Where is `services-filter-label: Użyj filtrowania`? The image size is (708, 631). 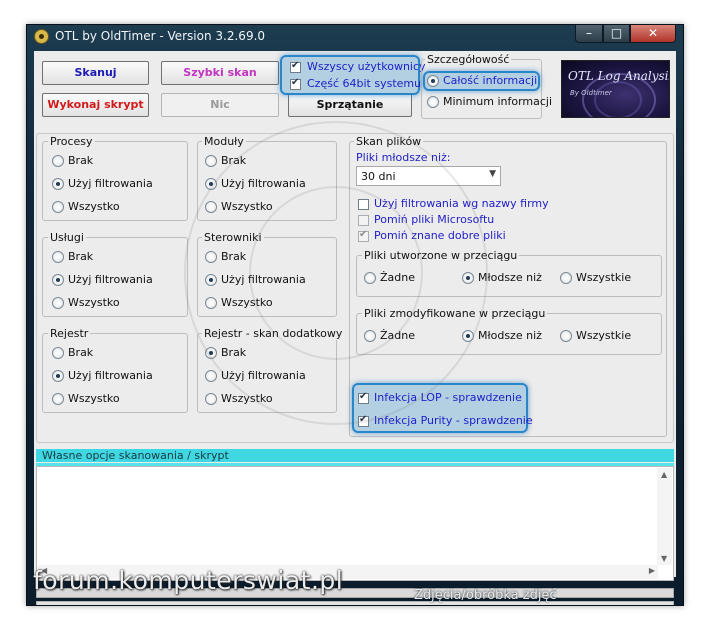 services-filter-label: Użyj filtrowania is located at coordinates (110, 279).